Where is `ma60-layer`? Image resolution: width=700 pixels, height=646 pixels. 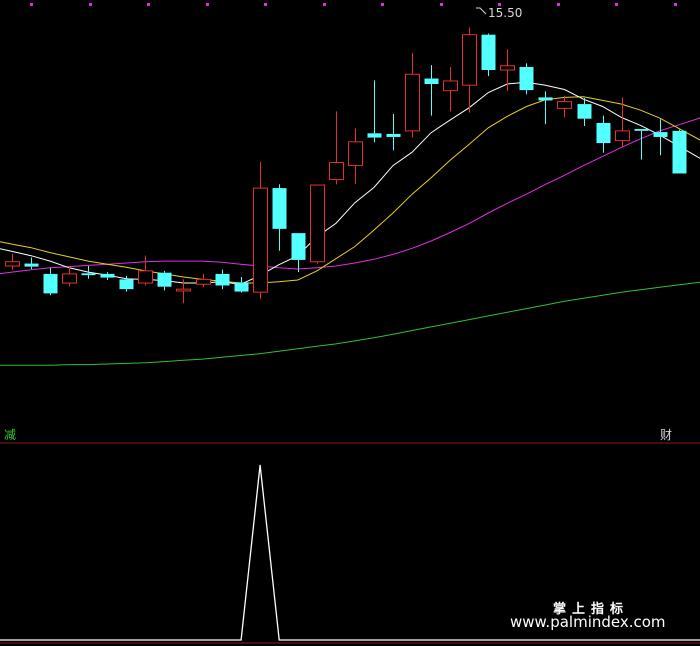 ma60-layer is located at coordinates (350, 323).